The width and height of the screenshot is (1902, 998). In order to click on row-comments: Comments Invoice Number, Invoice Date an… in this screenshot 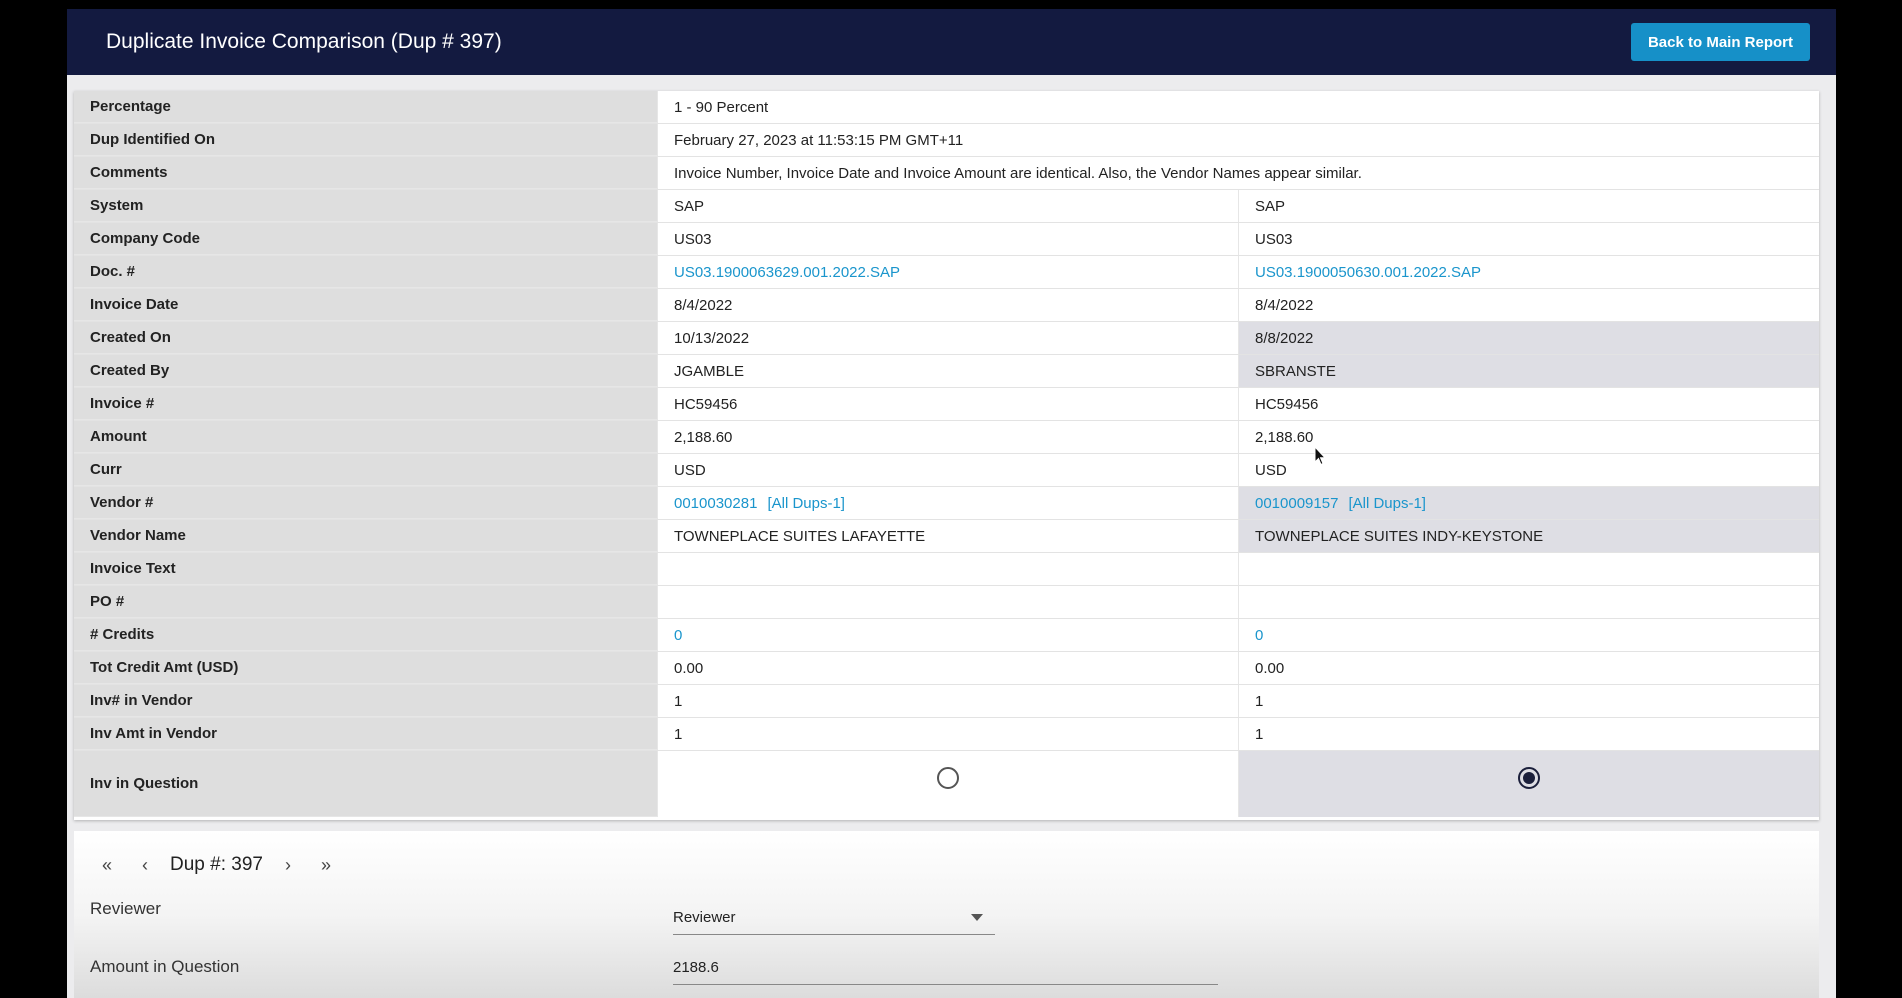, I will do `click(946, 173)`.